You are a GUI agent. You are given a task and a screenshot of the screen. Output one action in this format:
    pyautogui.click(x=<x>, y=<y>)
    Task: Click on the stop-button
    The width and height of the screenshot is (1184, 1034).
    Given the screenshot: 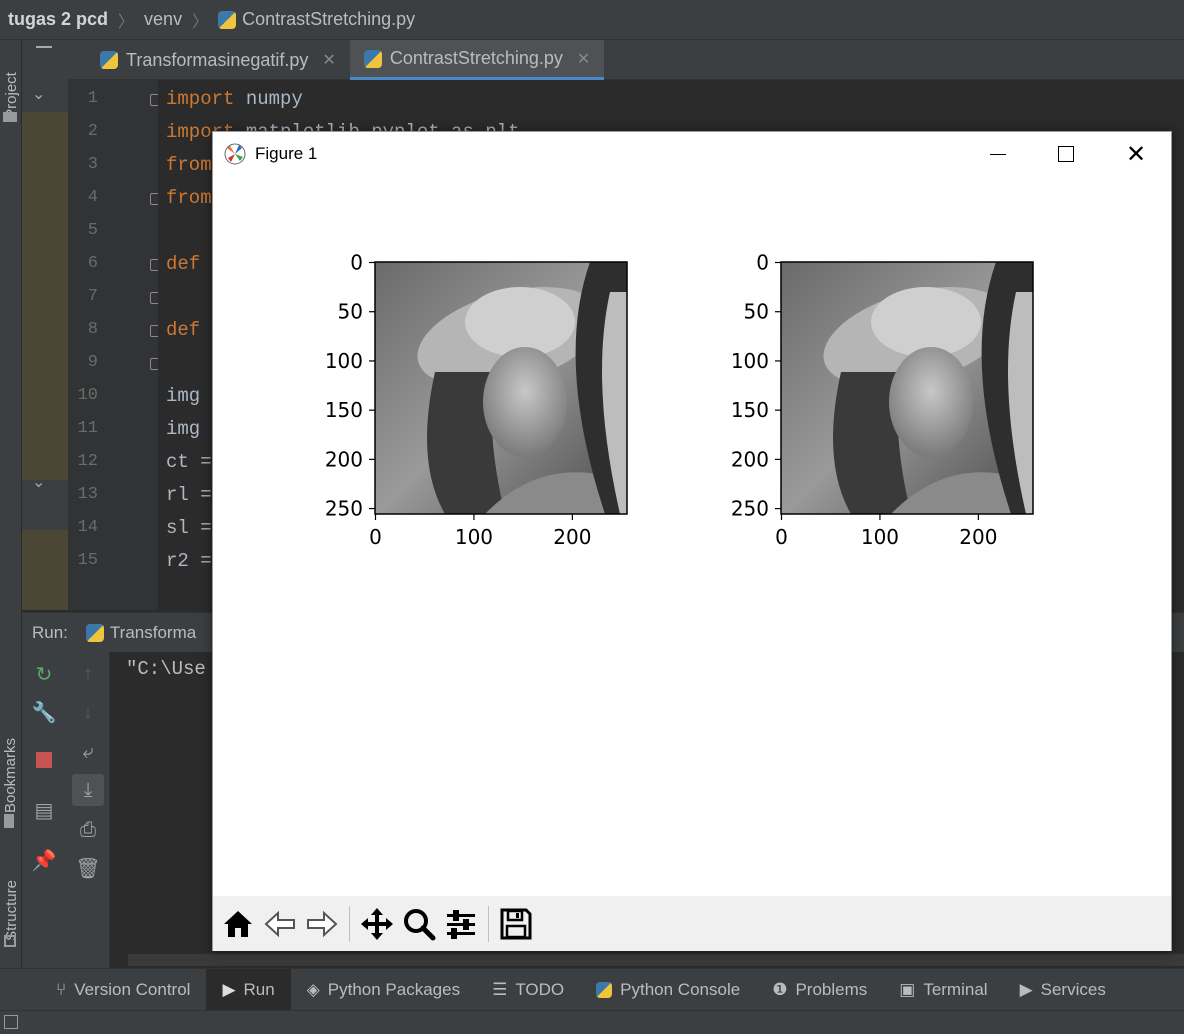 What is the action you would take?
    pyautogui.click(x=44, y=760)
    